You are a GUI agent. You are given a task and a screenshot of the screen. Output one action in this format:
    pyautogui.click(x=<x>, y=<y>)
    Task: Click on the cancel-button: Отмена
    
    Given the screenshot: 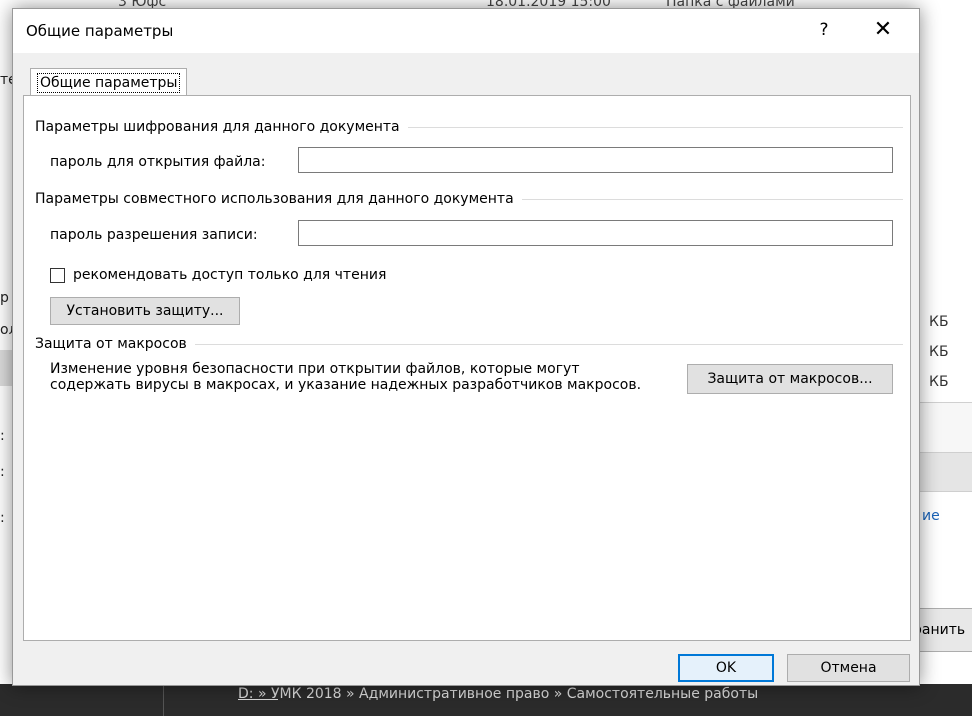 What is the action you would take?
    pyautogui.click(x=848, y=668)
    